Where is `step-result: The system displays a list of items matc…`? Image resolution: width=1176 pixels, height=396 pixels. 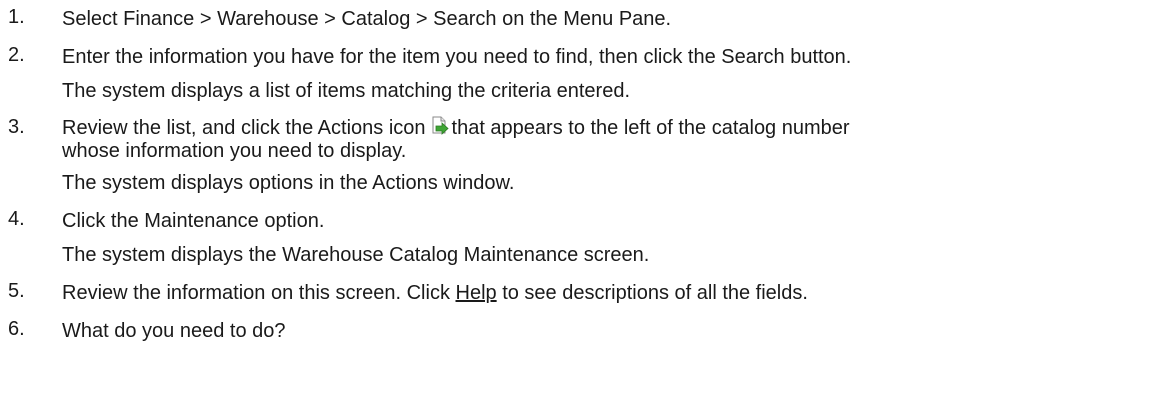 step-result: The system displays a list of items matc… is located at coordinates (346, 91).